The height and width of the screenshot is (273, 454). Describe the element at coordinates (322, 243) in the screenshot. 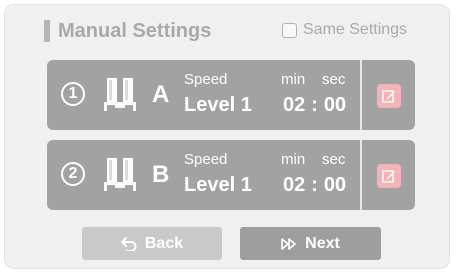

I see `next-button-label: Next` at that location.